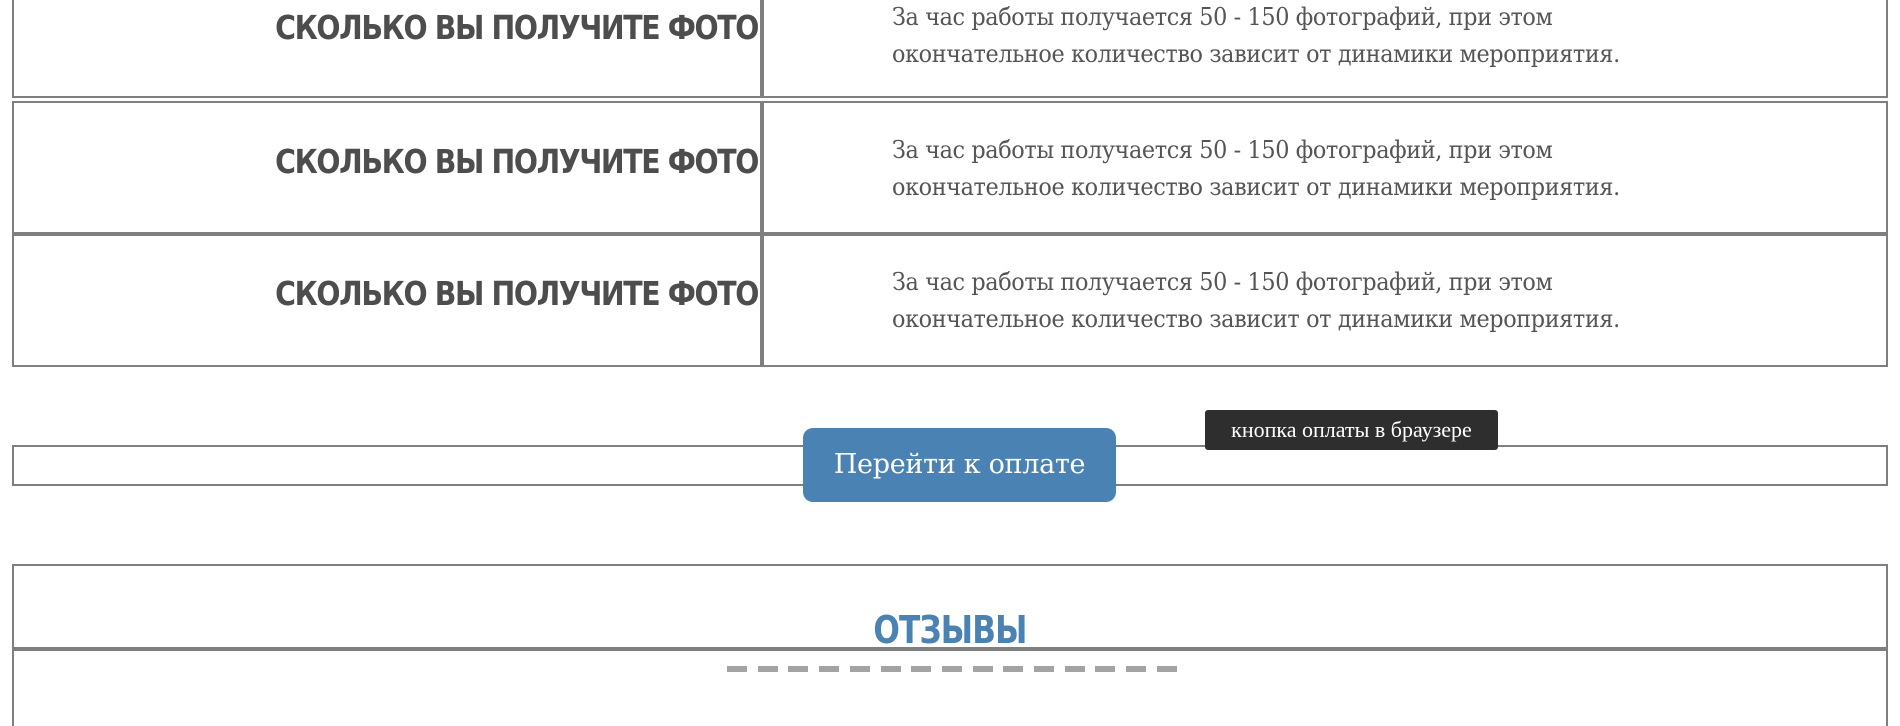 Image resolution: width=1900 pixels, height=726 pixels. I want to click on go-to-payment-button: Перейти к оплате, so click(959, 465).